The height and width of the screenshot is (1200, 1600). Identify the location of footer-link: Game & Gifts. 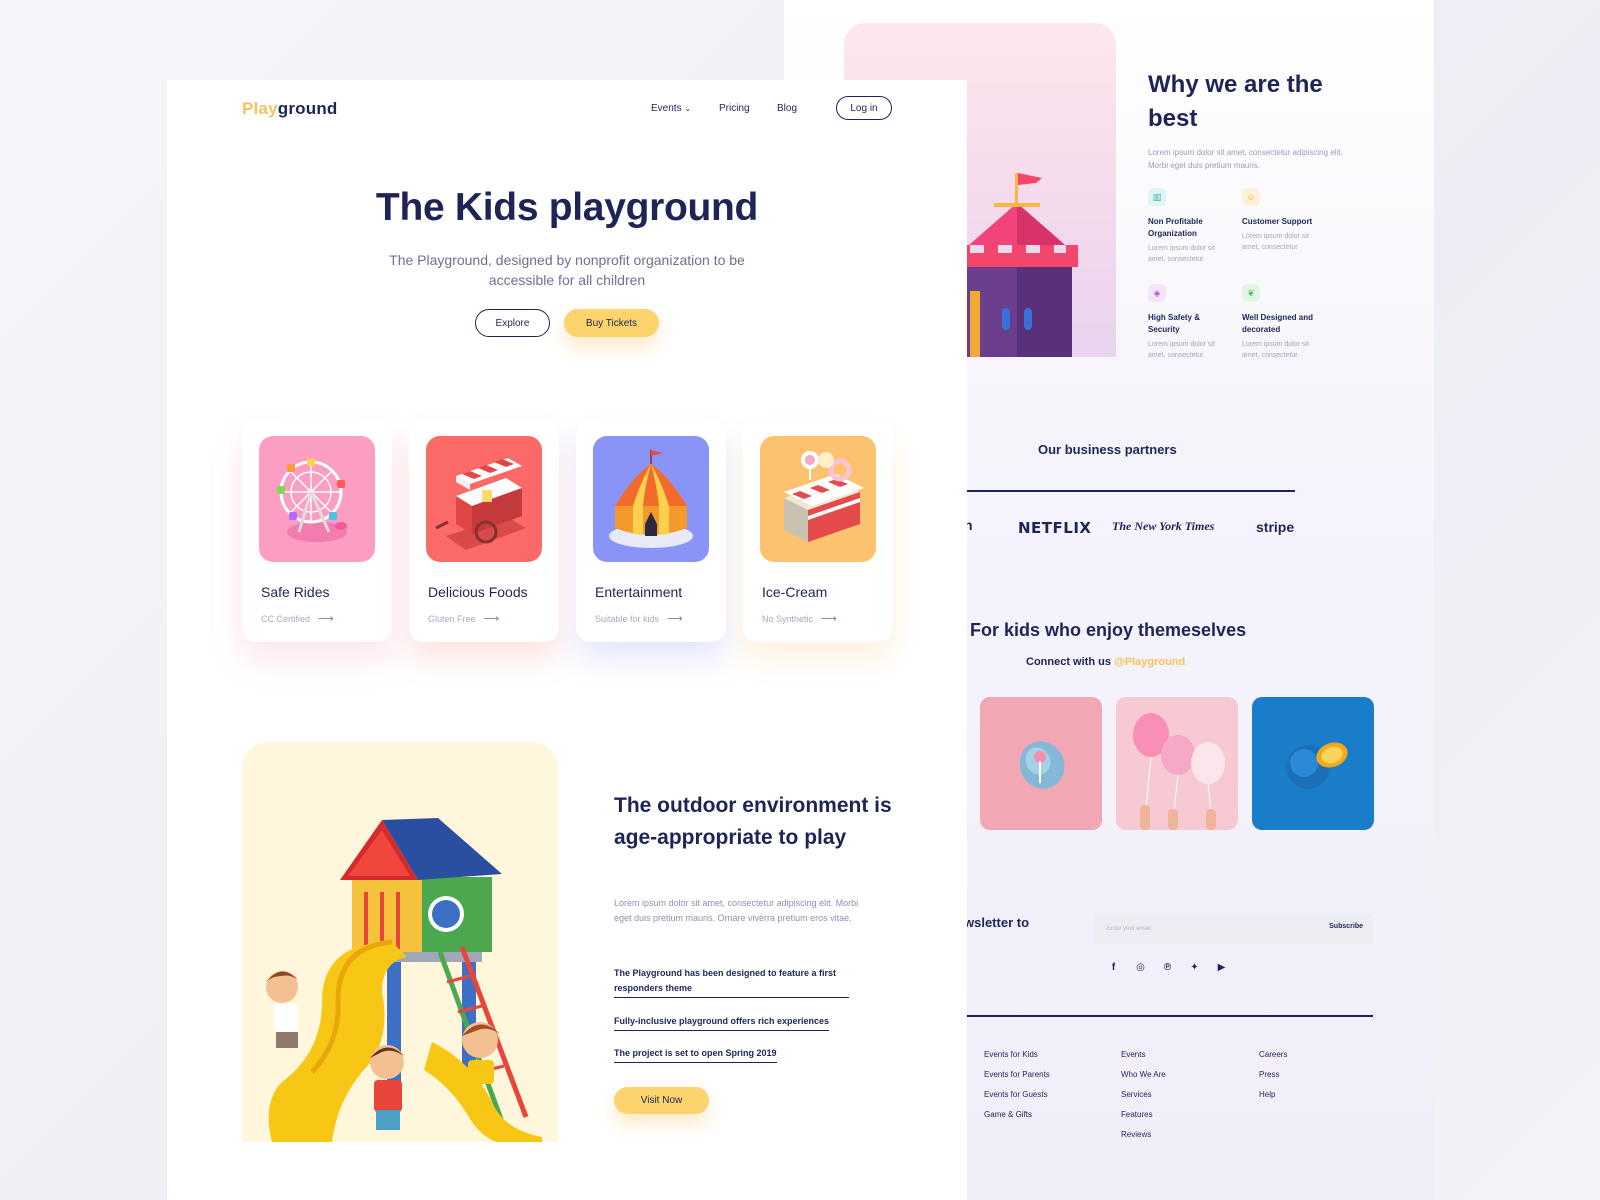
(1017, 1115).